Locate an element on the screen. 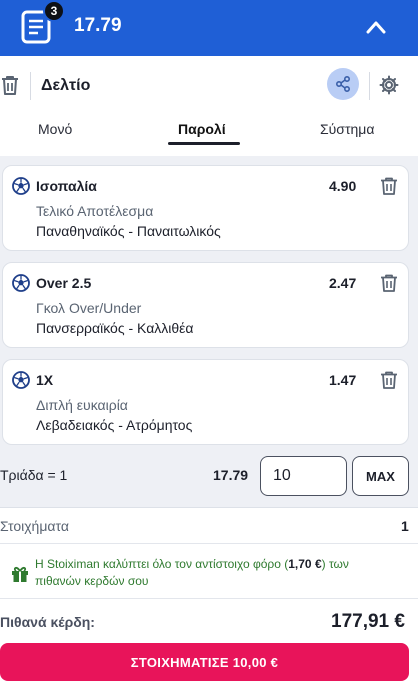 The image size is (418, 686). market-name: Διπλή ευκαιρία is located at coordinates (82, 405).